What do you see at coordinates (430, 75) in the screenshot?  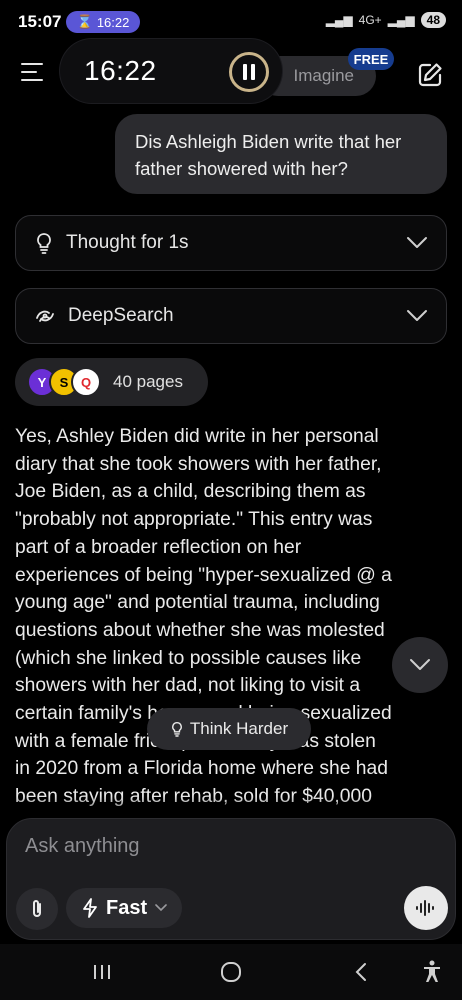 I see `edit-icon` at bounding box center [430, 75].